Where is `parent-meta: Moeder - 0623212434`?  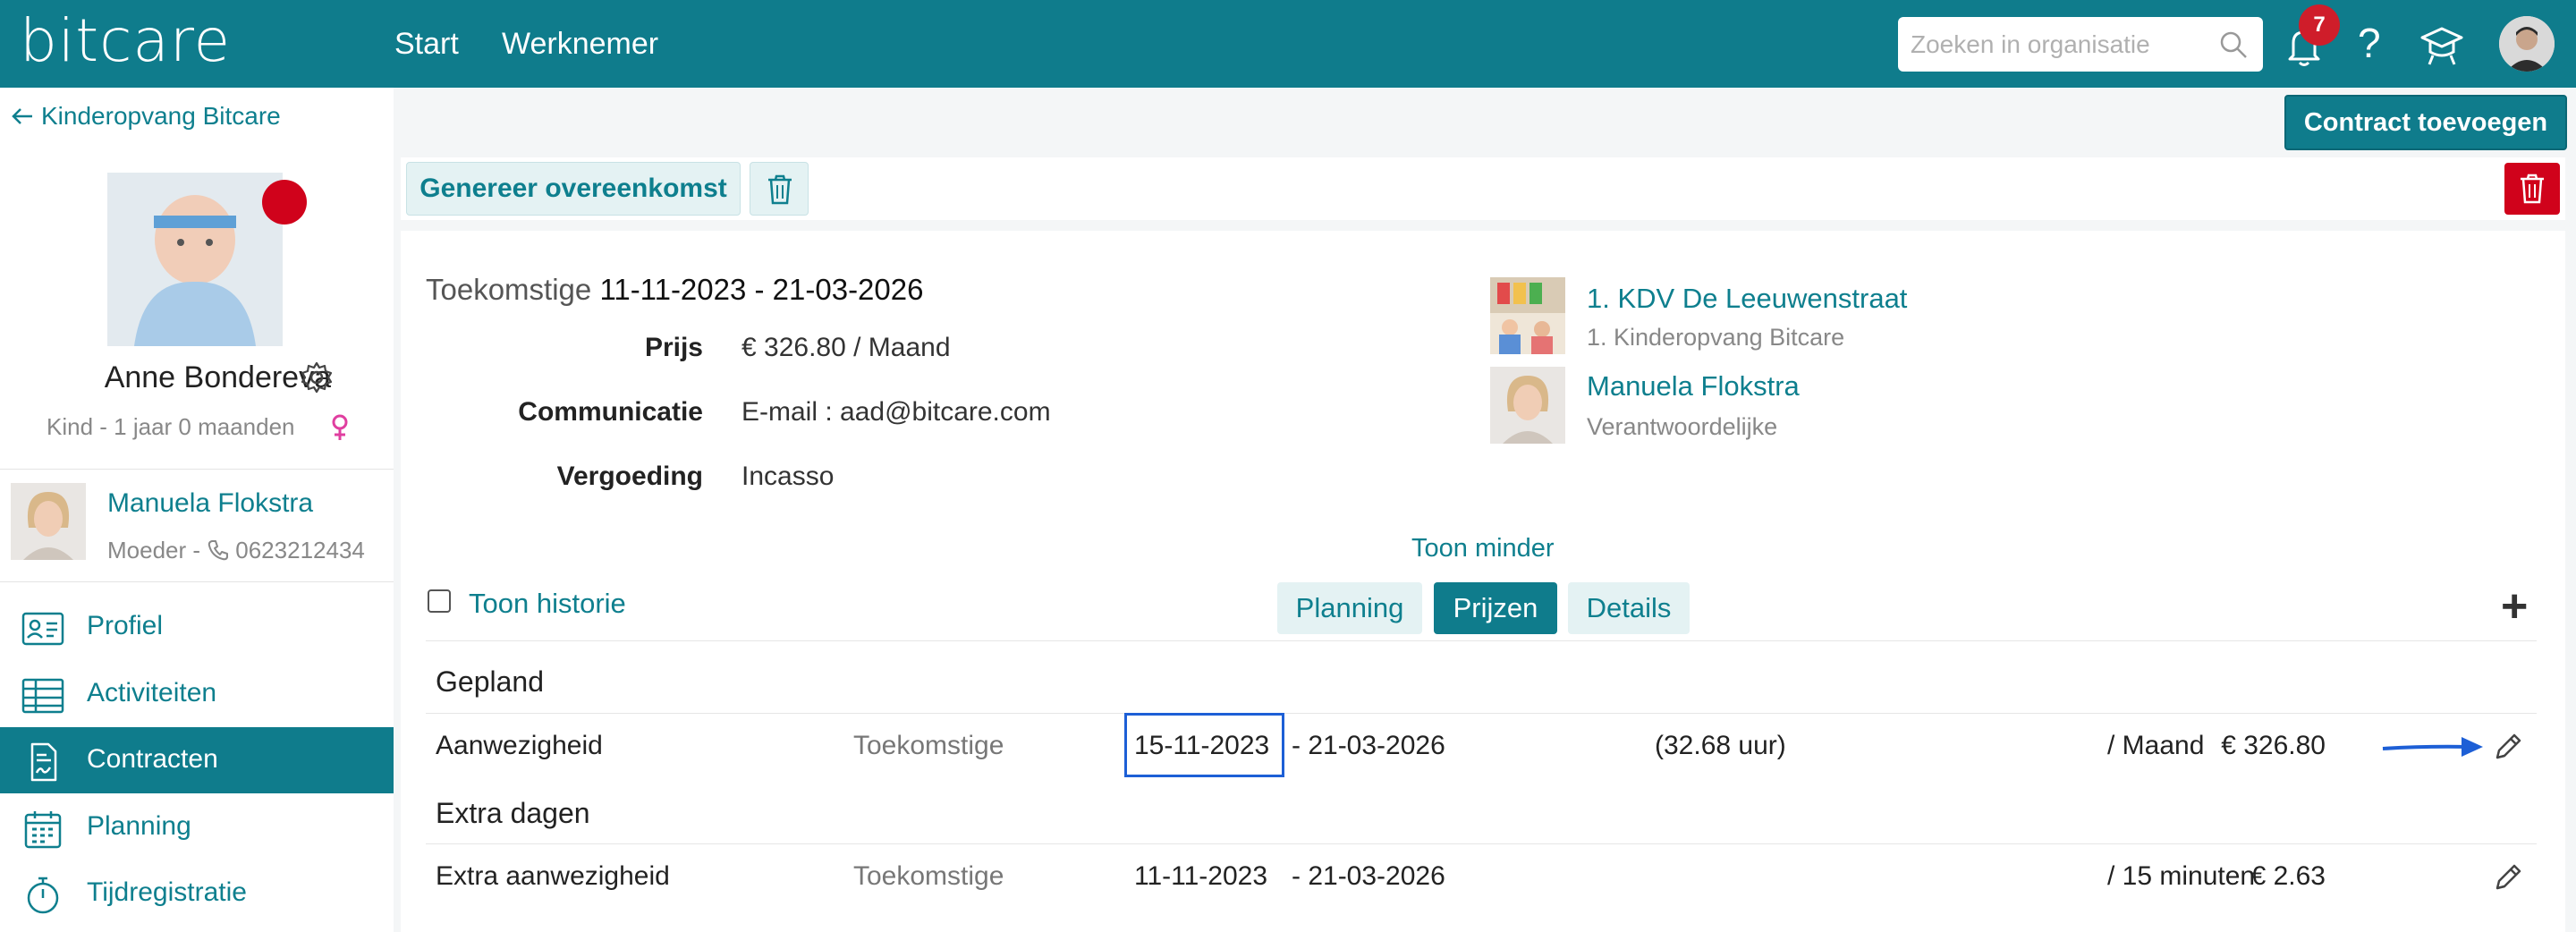 parent-meta: Moeder - 0623212434 is located at coordinates (250, 550).